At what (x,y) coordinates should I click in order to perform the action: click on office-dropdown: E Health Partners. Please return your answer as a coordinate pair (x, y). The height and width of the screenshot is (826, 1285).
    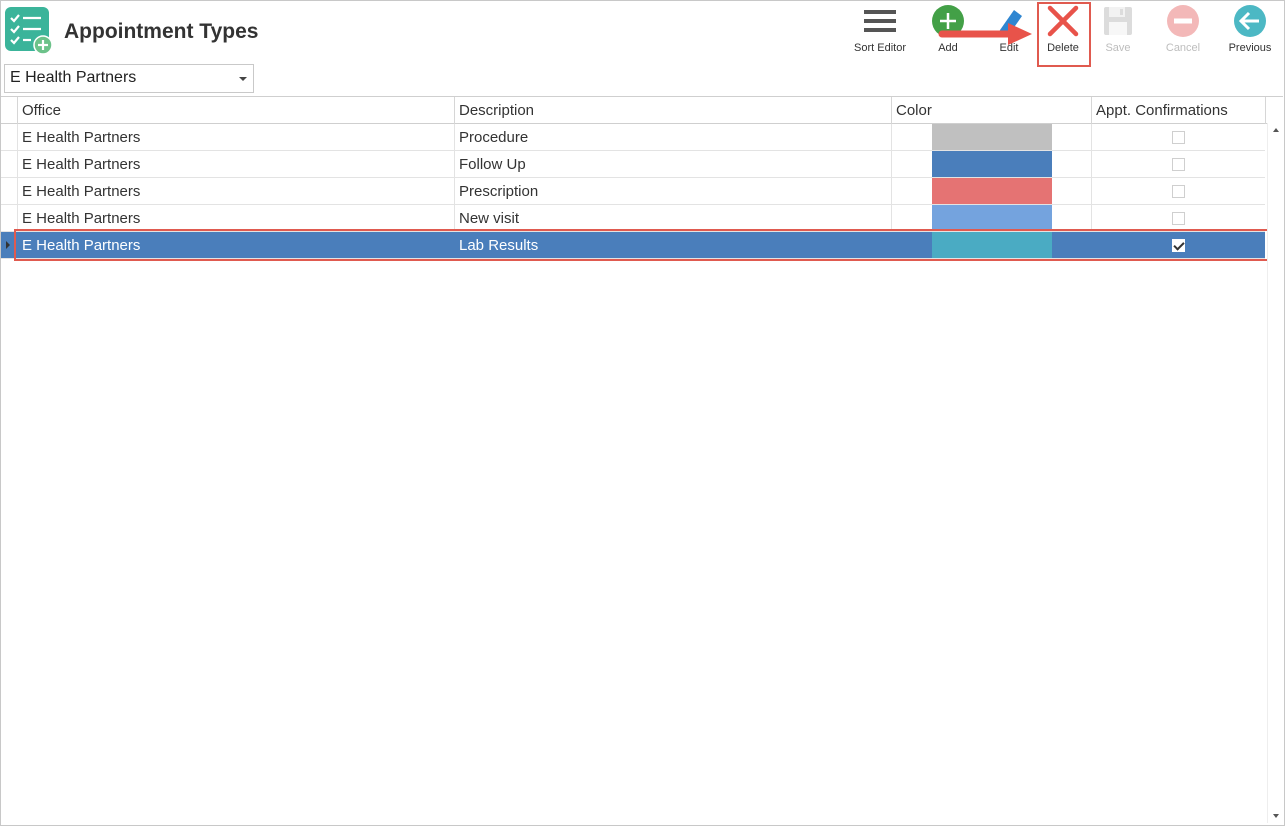
    Looking at the image, I should click on (129, 78).